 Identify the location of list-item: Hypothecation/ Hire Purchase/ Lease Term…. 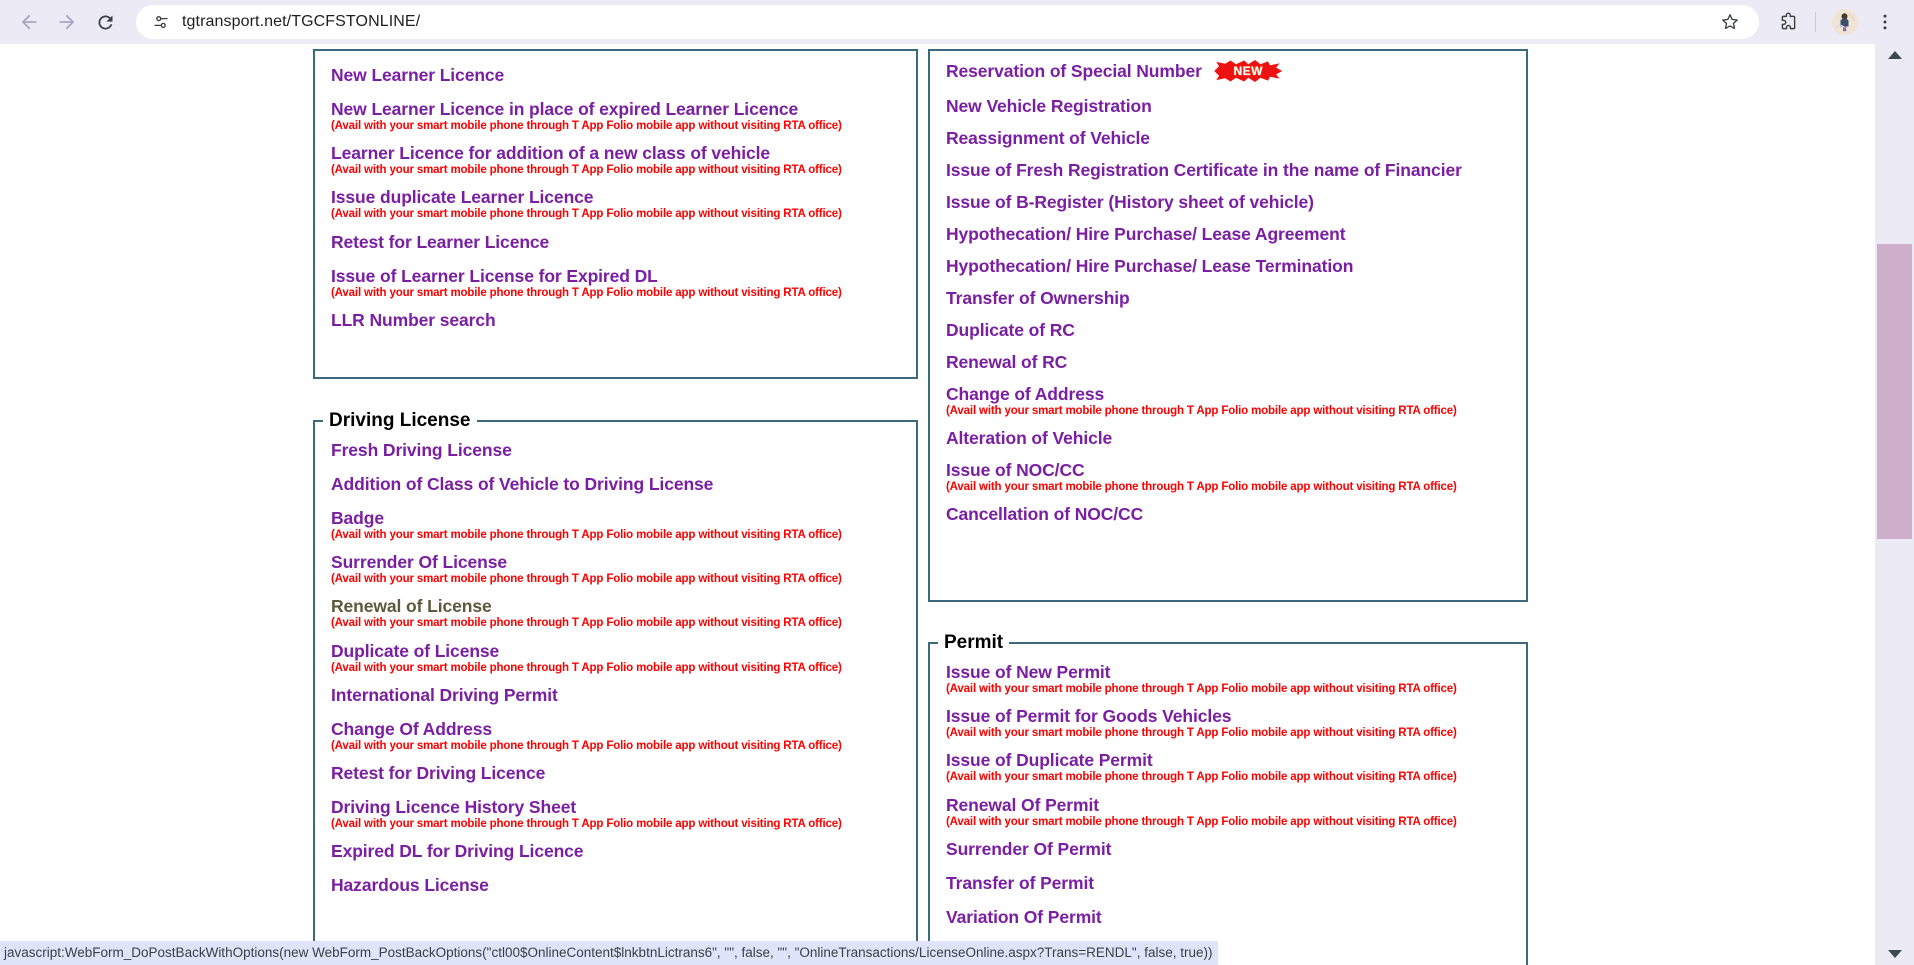
(1228, 266).